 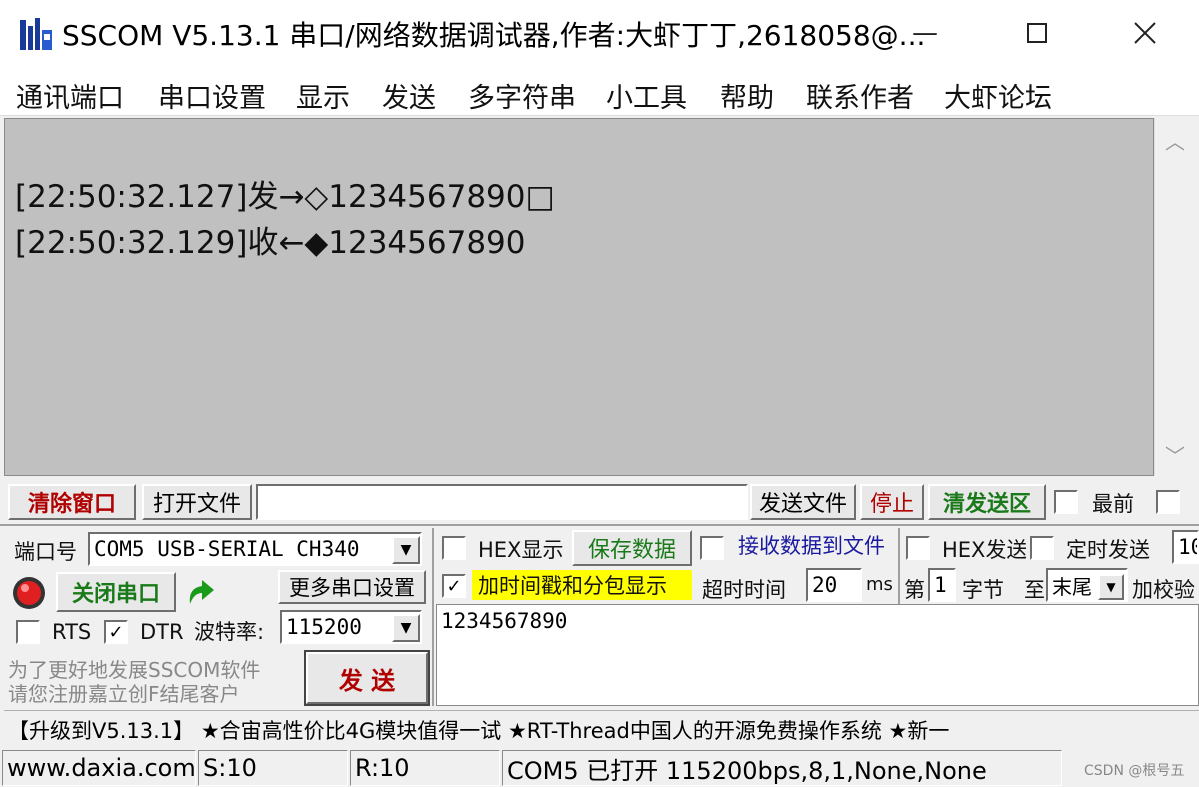 I want to click on minimize-icon: —, so click(x=925, y=33).